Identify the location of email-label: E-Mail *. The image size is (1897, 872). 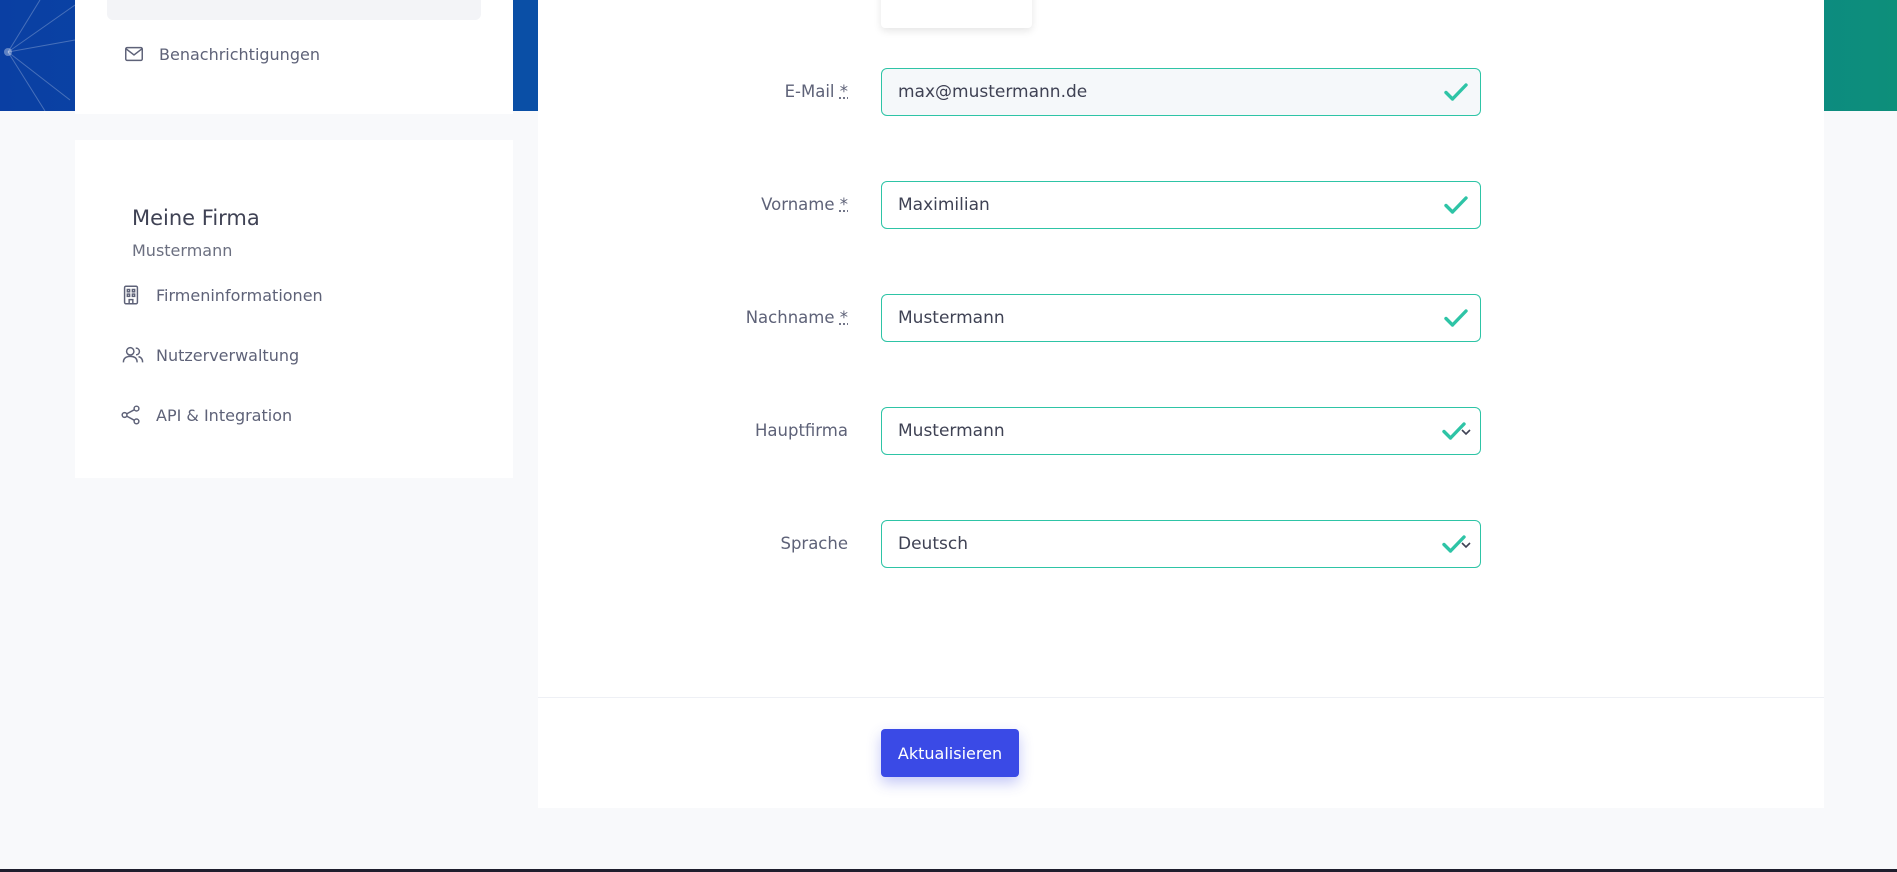
(816, 91).